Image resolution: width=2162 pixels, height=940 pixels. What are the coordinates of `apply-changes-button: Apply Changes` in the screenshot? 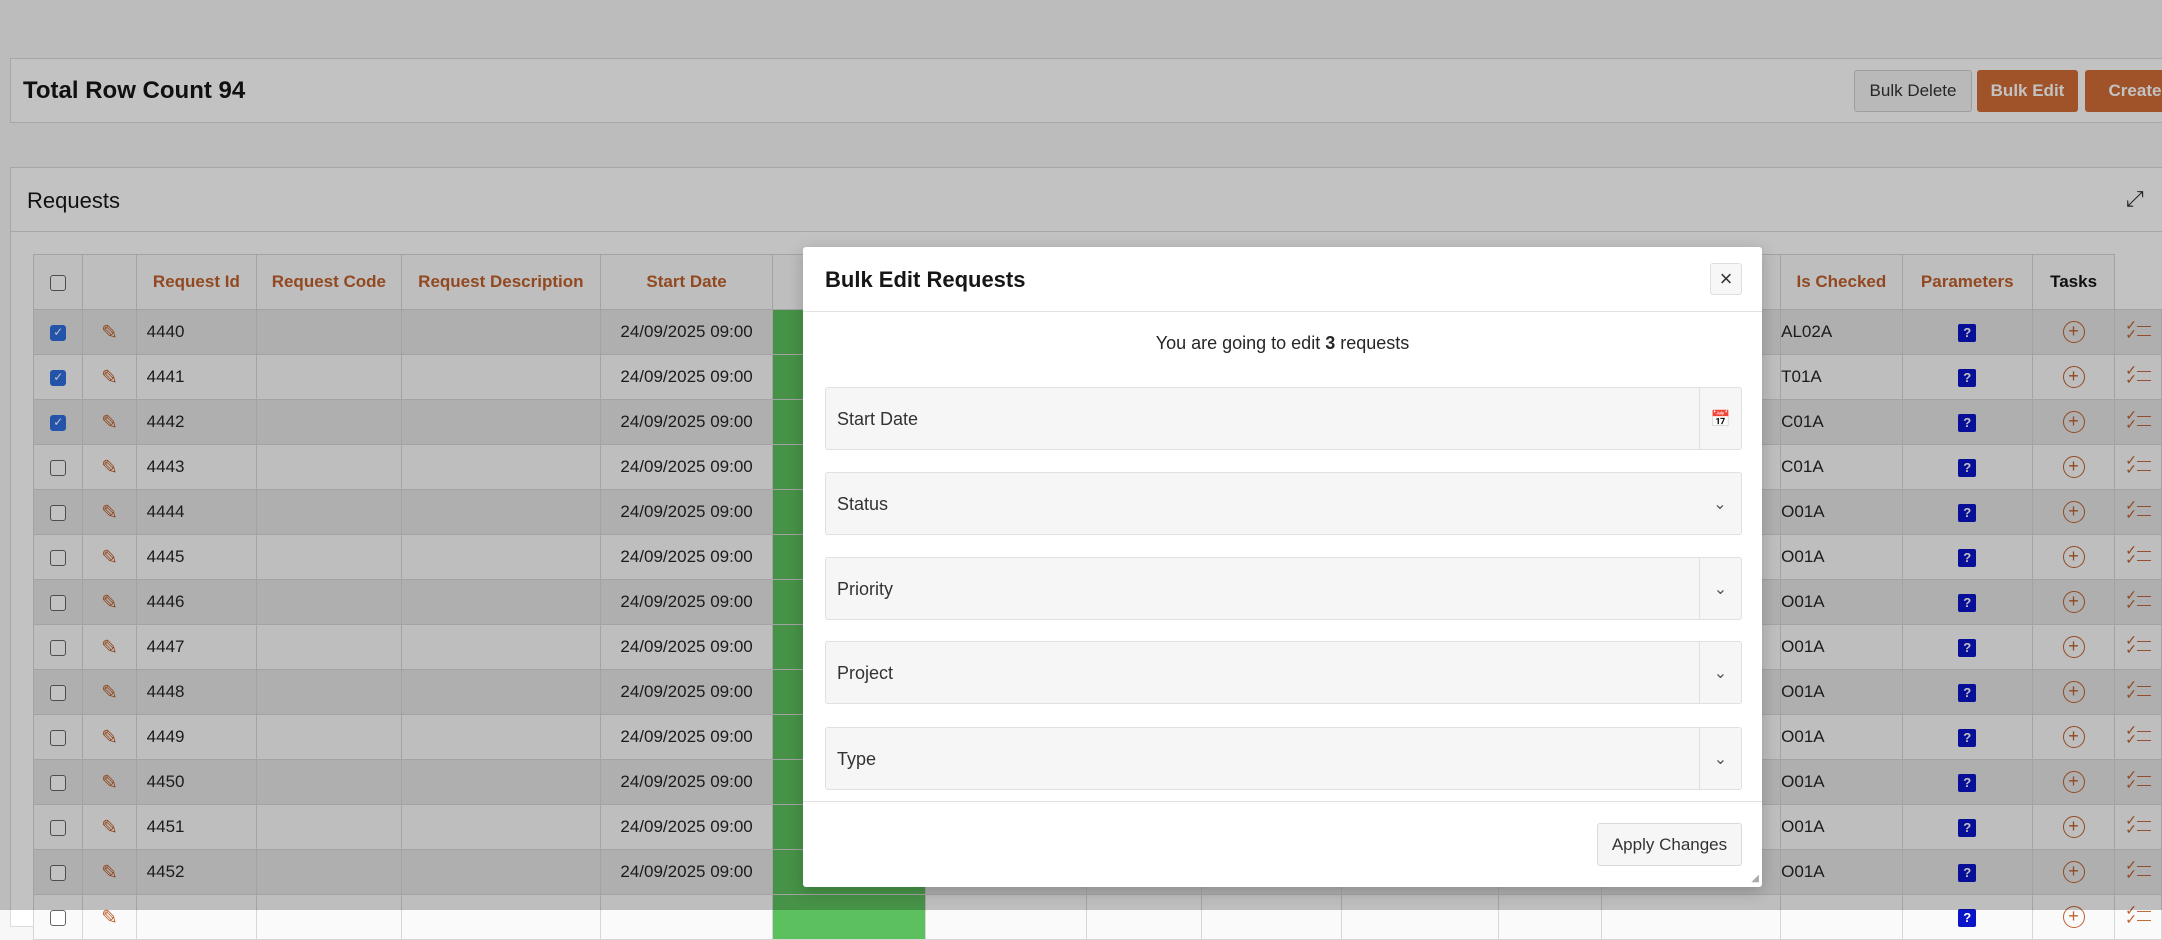 It's located at (1669, 844).